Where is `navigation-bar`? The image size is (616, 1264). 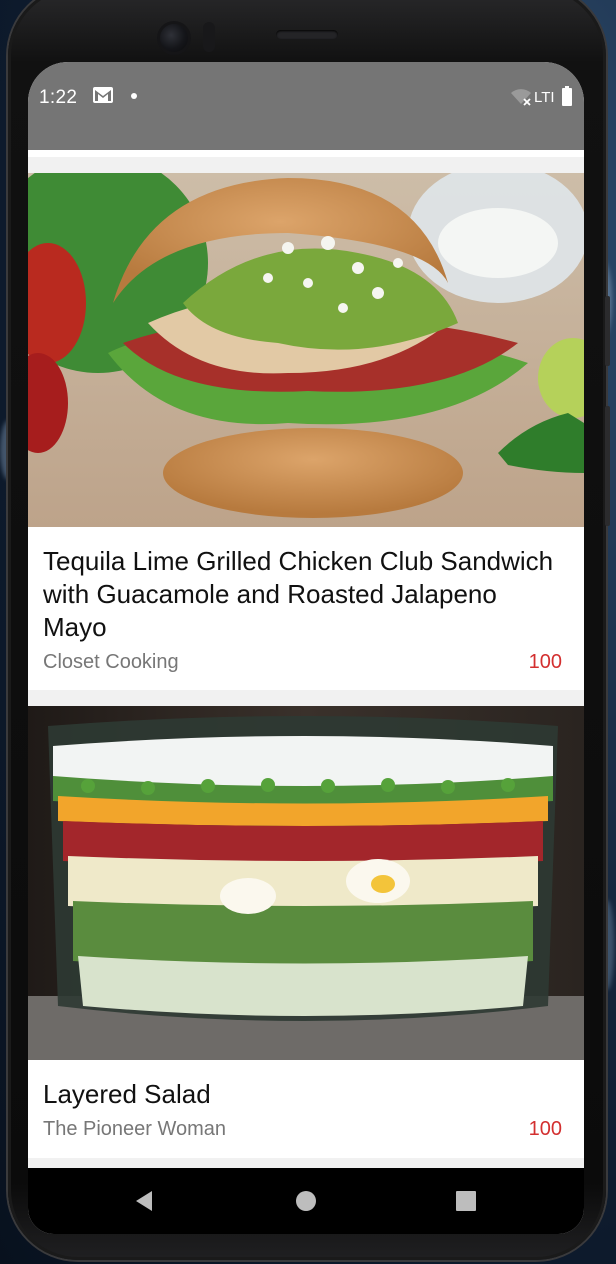
navigation-bar is located at coordinates (306, 1201).